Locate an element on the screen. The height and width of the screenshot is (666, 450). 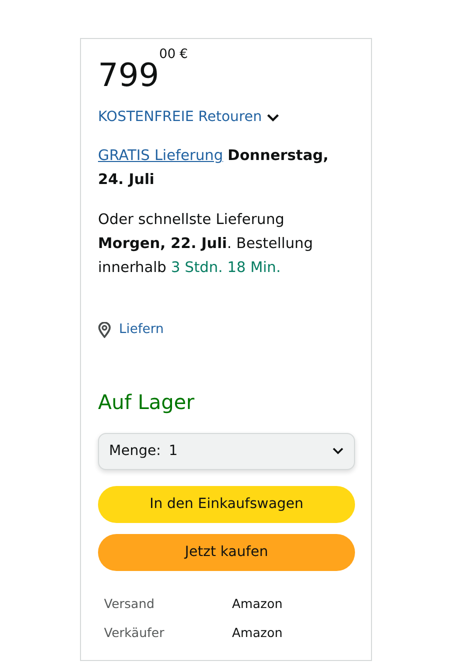
delivery-text: GRATIS Lieferung Donnerstag, 24. Juli is located at coordinates (214, 168).